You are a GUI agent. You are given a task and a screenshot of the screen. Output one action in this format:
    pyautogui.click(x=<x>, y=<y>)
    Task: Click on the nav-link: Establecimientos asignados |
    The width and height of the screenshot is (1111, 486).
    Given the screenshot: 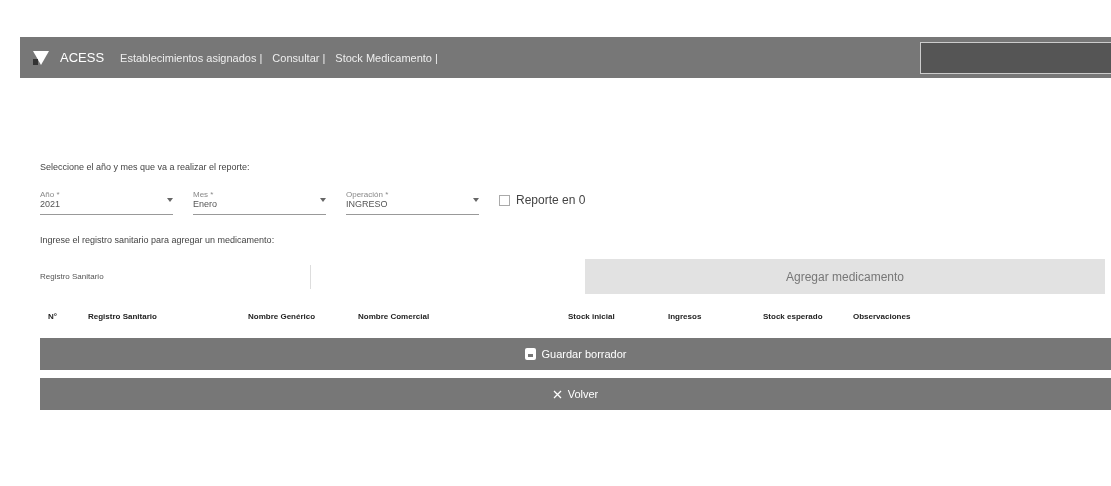 What is the action you would take?
    pyautogui.click(x=191, y=57)
    